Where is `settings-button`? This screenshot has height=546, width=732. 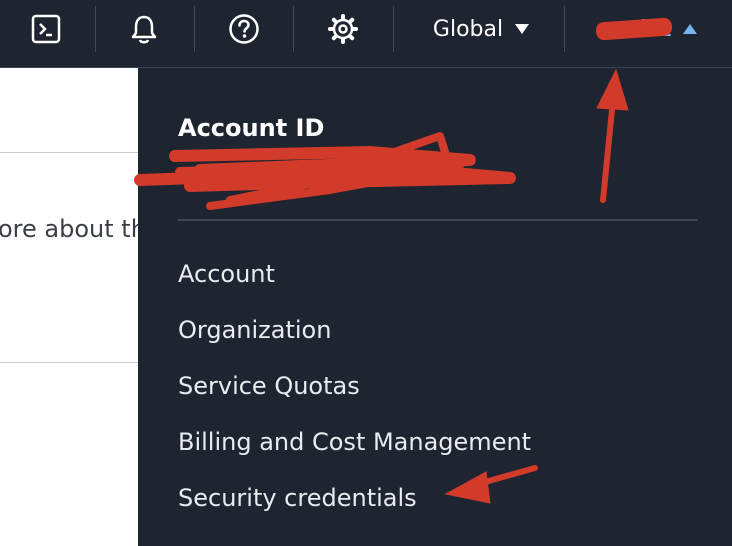
settings-button is located at coordinates (343, 29).